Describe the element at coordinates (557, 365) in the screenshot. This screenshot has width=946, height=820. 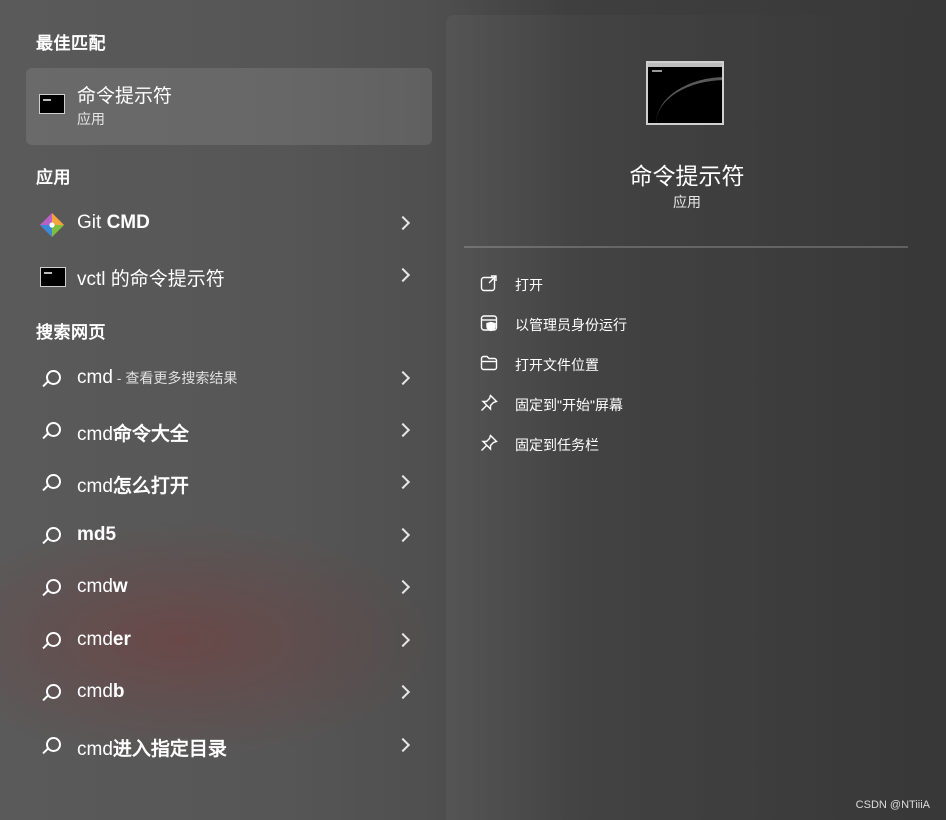
I see `action-label: 打开文件位置` at that location.